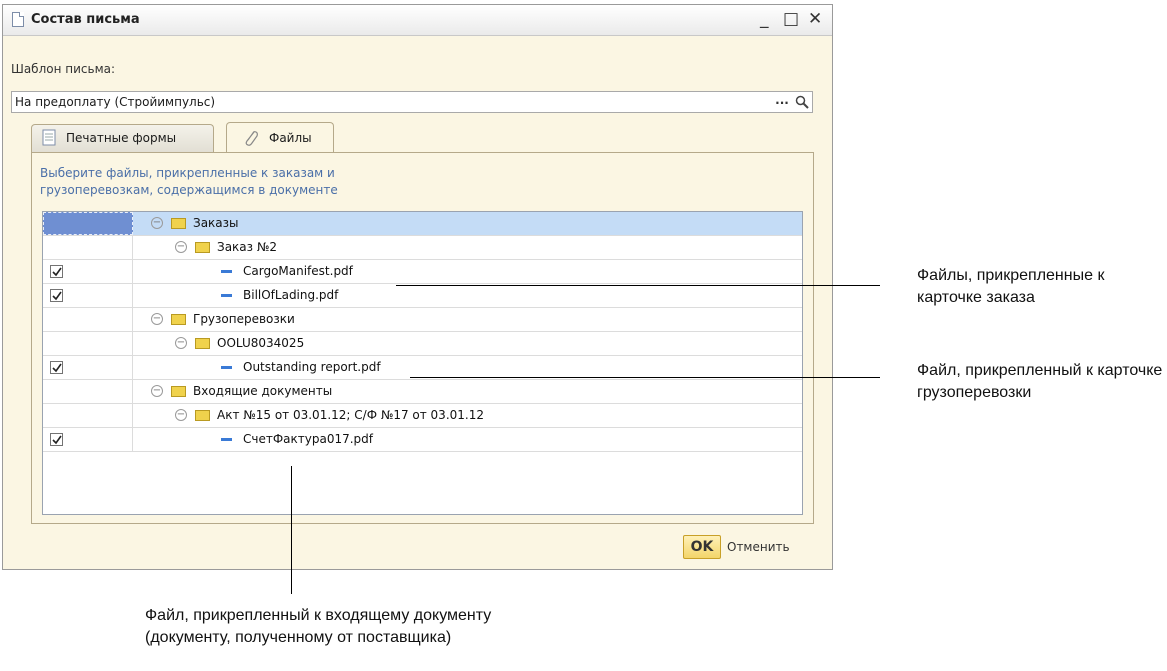  Describe the element at coordinates (758, 547) in the screenshot. I see `cancel-button: Отменить` at that location.